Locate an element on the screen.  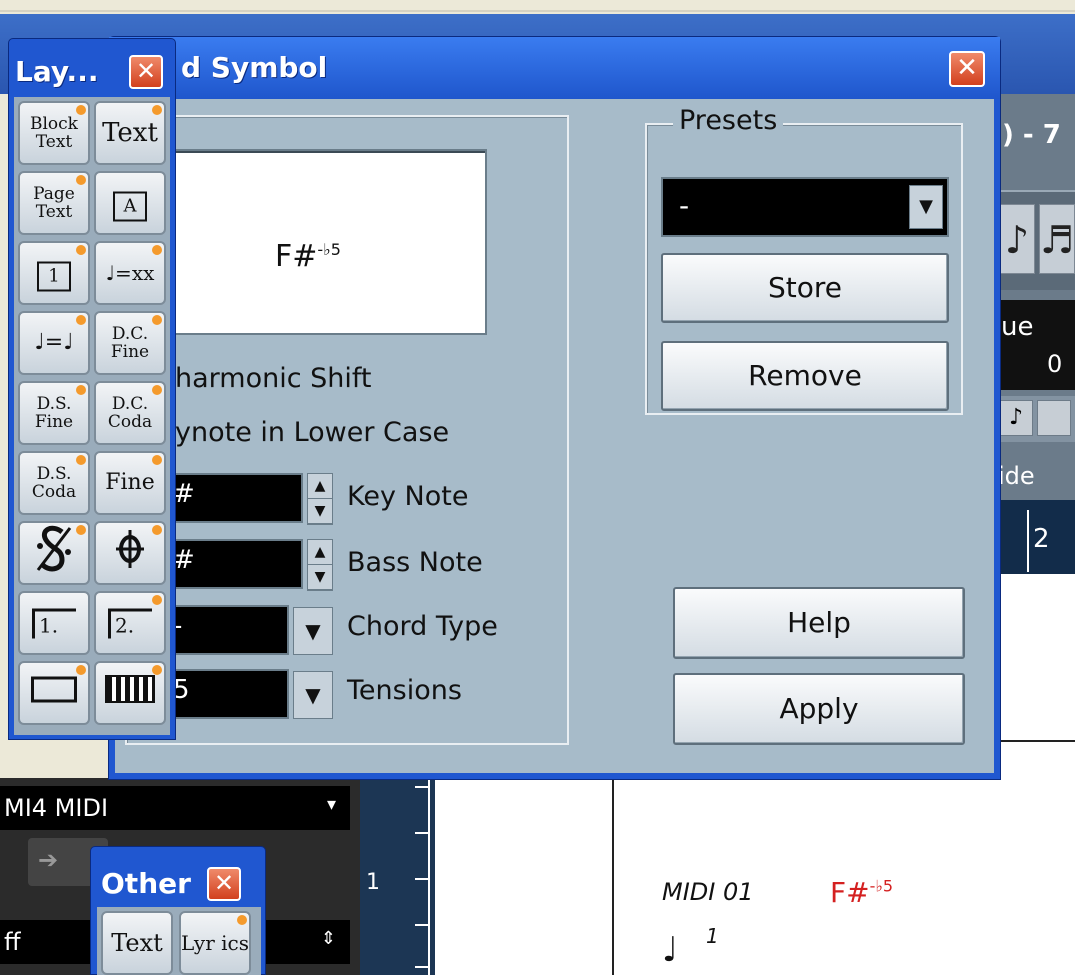
first-ending-icon: 1. is located at coordinates (54, 623).